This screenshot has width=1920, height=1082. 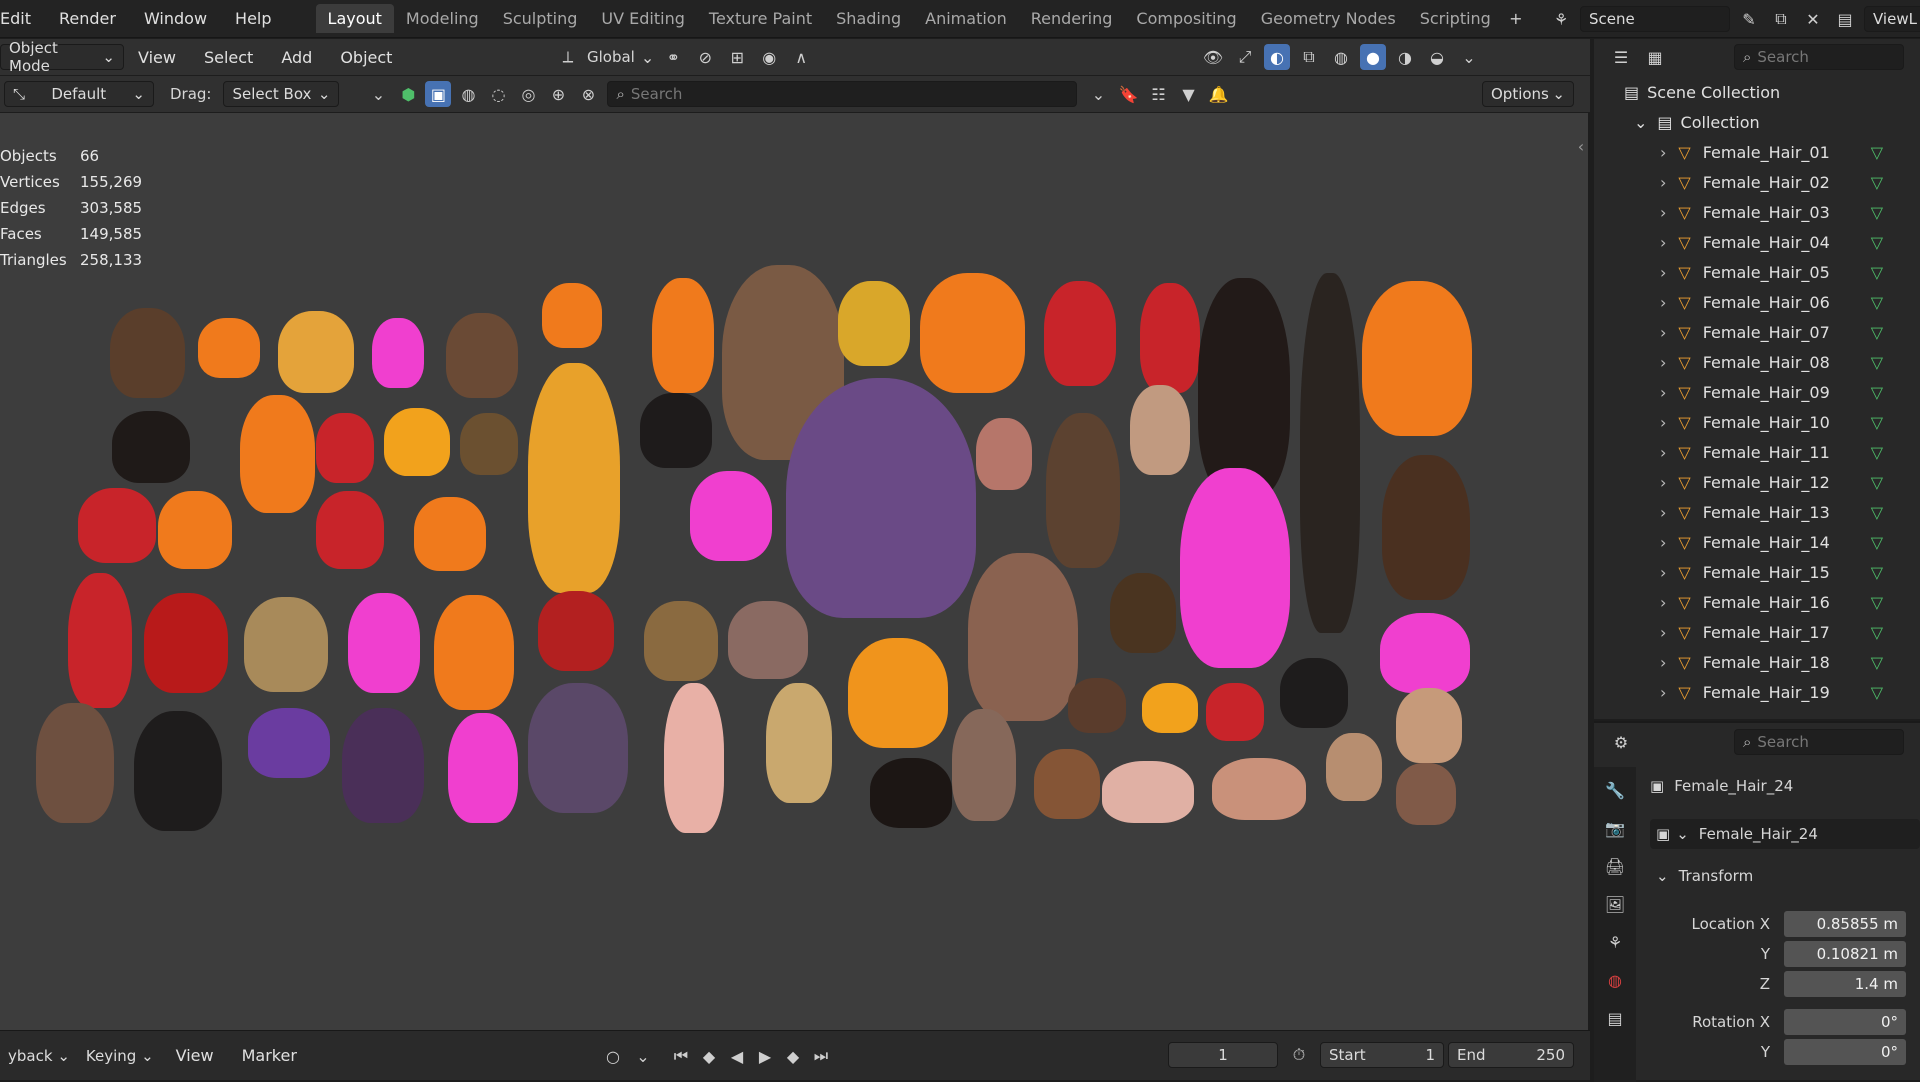 I want to click on playback-menu: yback ⌄, so click(x=39, y=1056).